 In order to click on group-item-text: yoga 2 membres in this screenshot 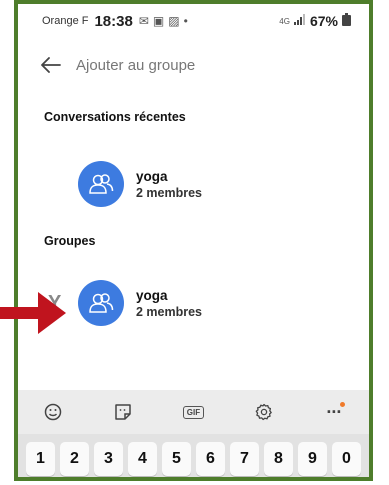, I will do `click(169, 303)`.